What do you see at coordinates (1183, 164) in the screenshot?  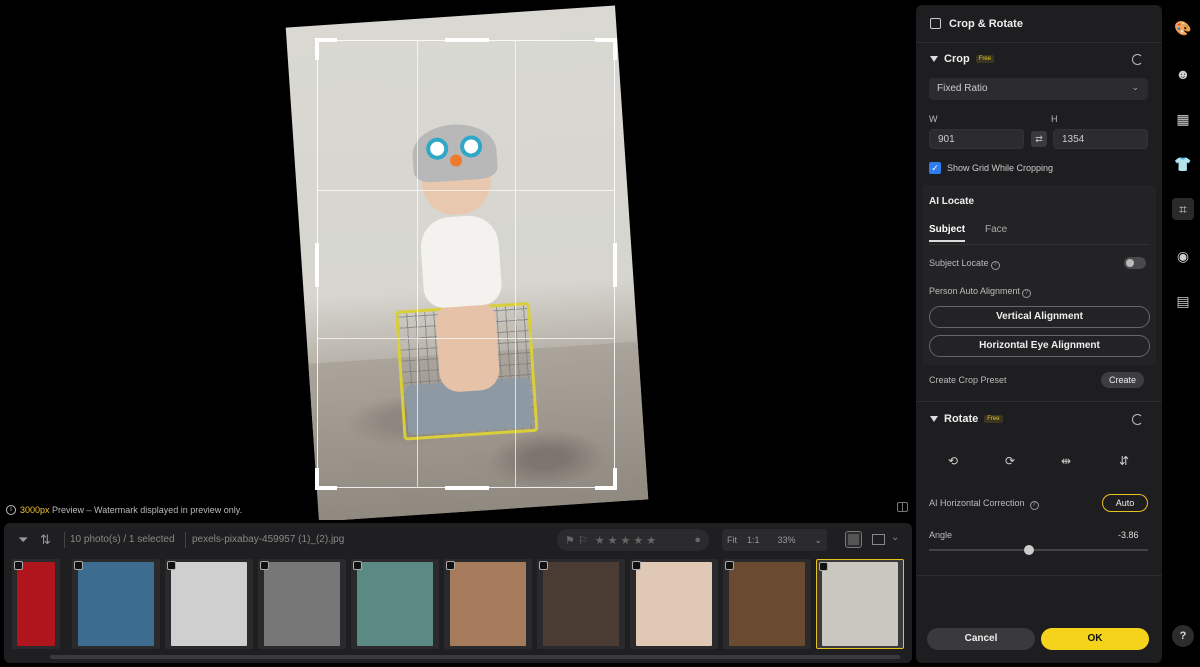 I see `clothing-icon: 👕` at bounding box center [1183, 164].